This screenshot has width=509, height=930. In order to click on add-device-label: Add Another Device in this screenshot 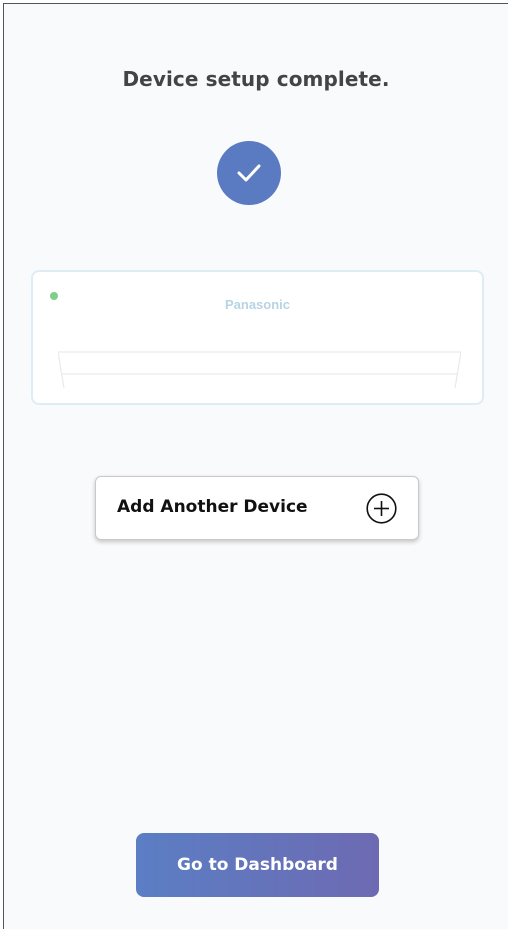, I will do `click(212, 507)`.